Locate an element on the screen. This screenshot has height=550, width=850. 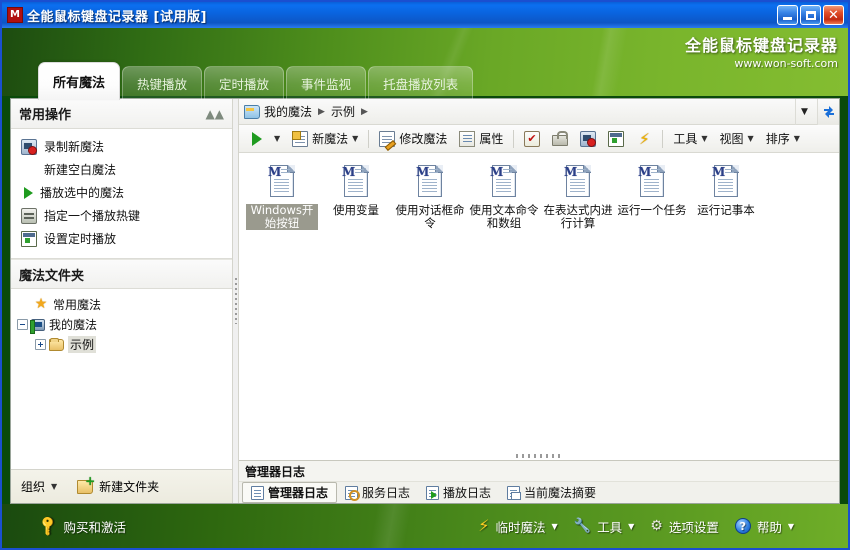
op-play-selected-magic: 播放选中的魔法 is located at coordinates (121, 192).